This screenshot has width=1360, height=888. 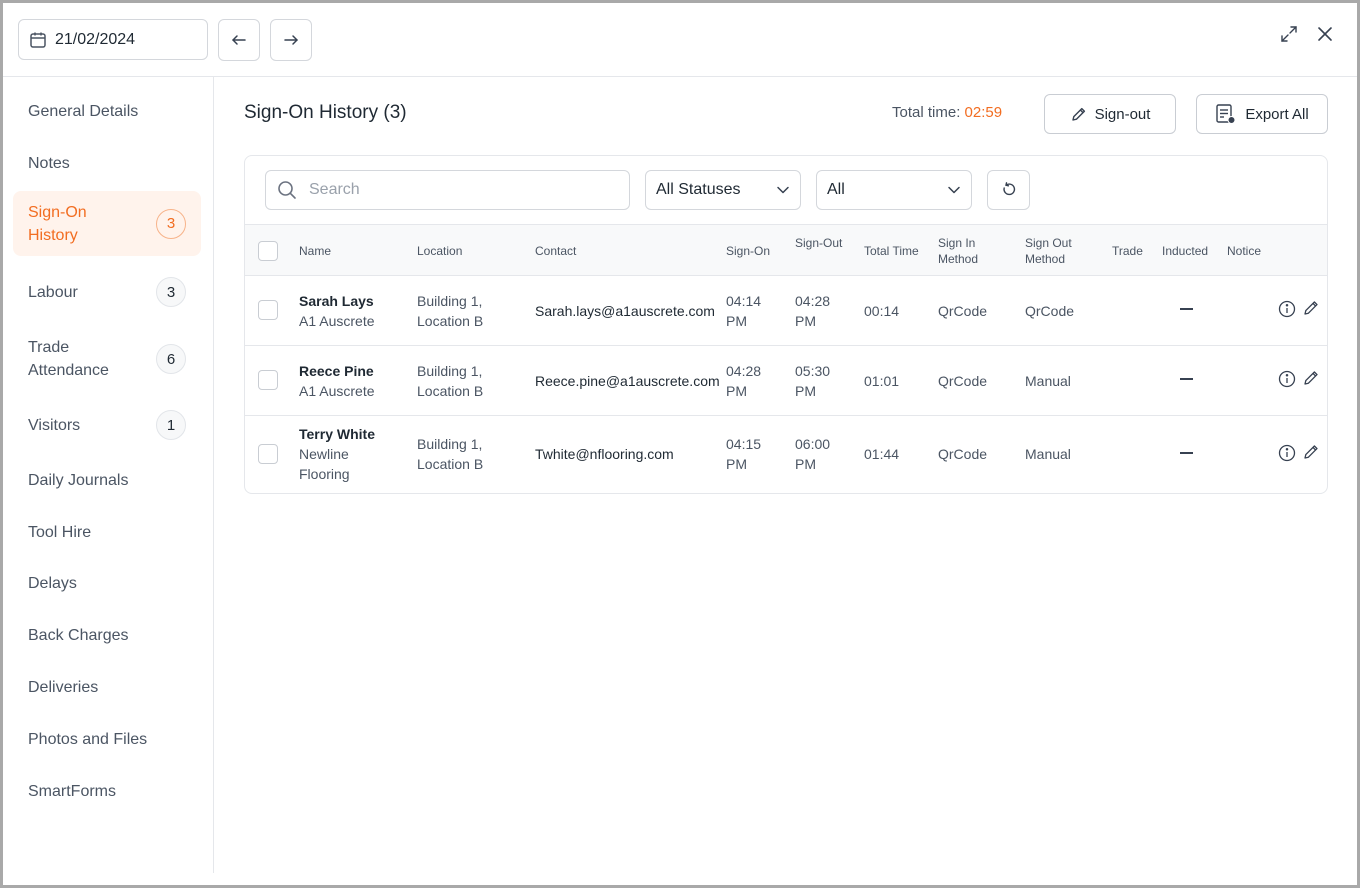 I want to click on row-company: A1 Auscrete, so click(x=337, y=391).